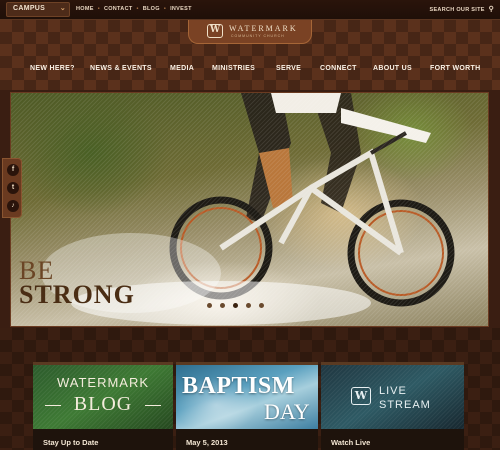 The height and width of the screenshot is (450, 500). Describe the element at coordinates (491, 9) in the screenshot. I see `search-icon: ⚲` at that location.